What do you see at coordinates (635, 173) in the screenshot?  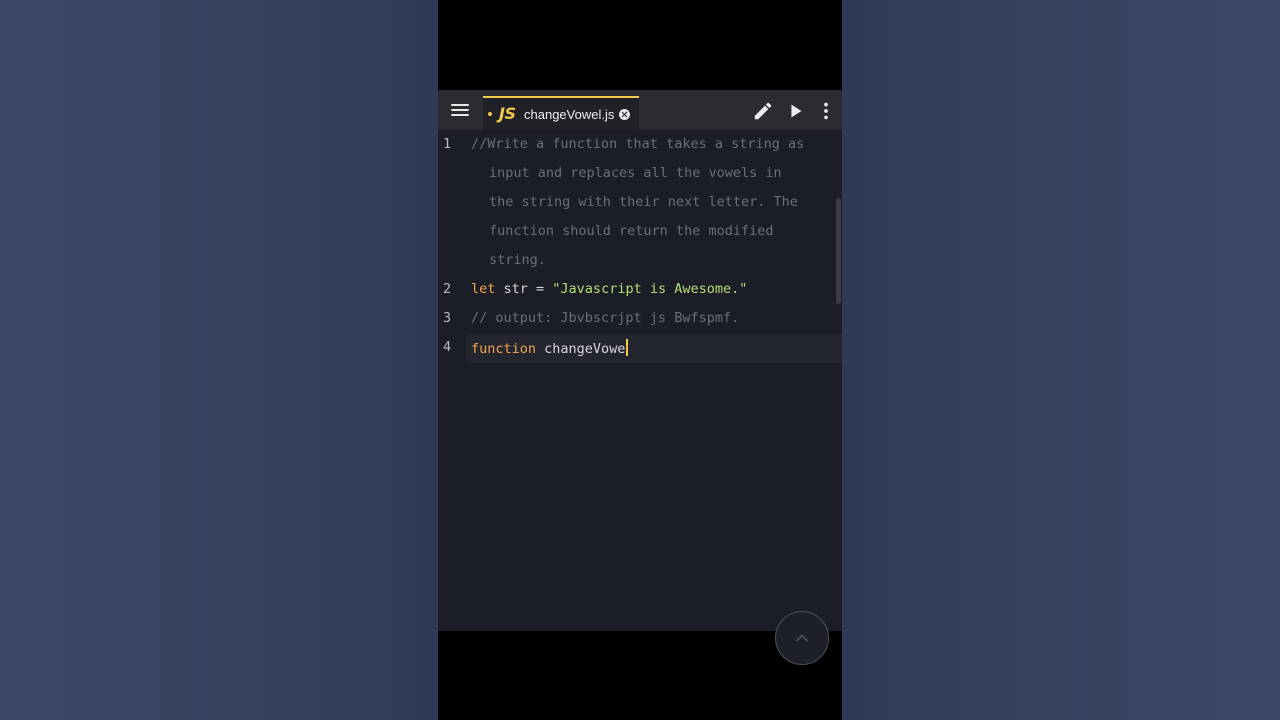 I see `code-comment-wrap: input and replaces all the vowels in` at bounding box center [635, 173].